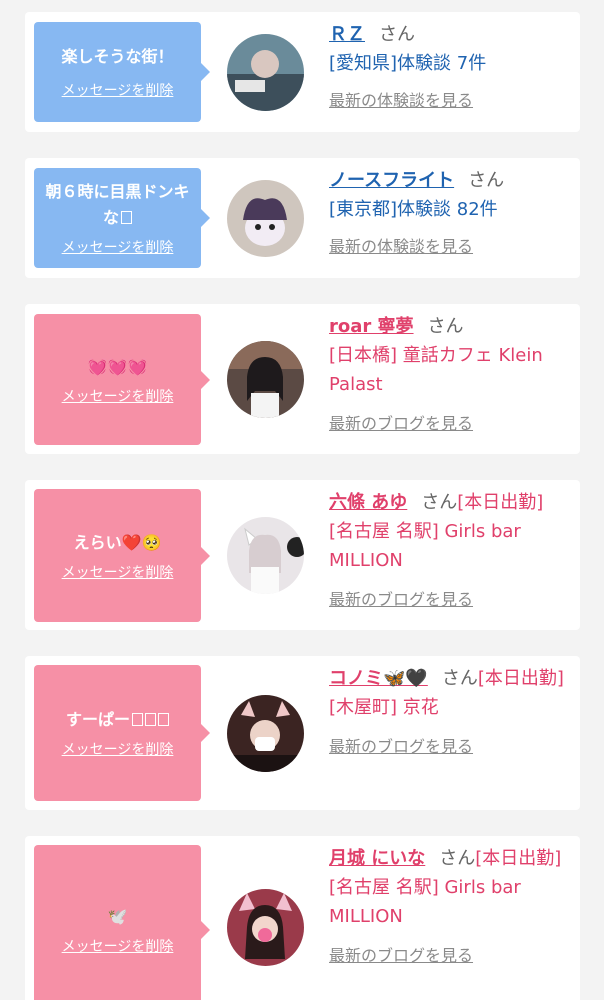  What do you see at coordinates (347, 34) in the screenshot?
I see `user-name-link: ＲＺ` at bounding box center [347, 34].